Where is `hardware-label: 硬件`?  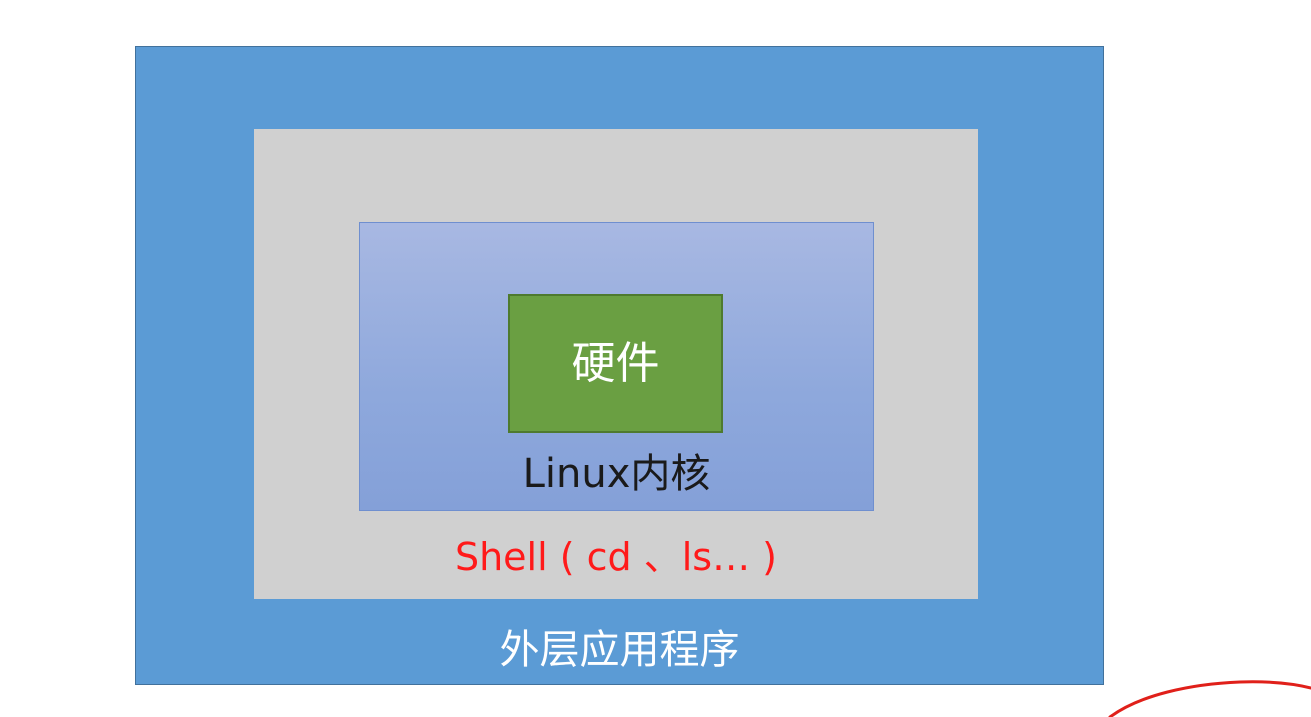 hardware-label: 硬件 is located at coordinates (615, 363).